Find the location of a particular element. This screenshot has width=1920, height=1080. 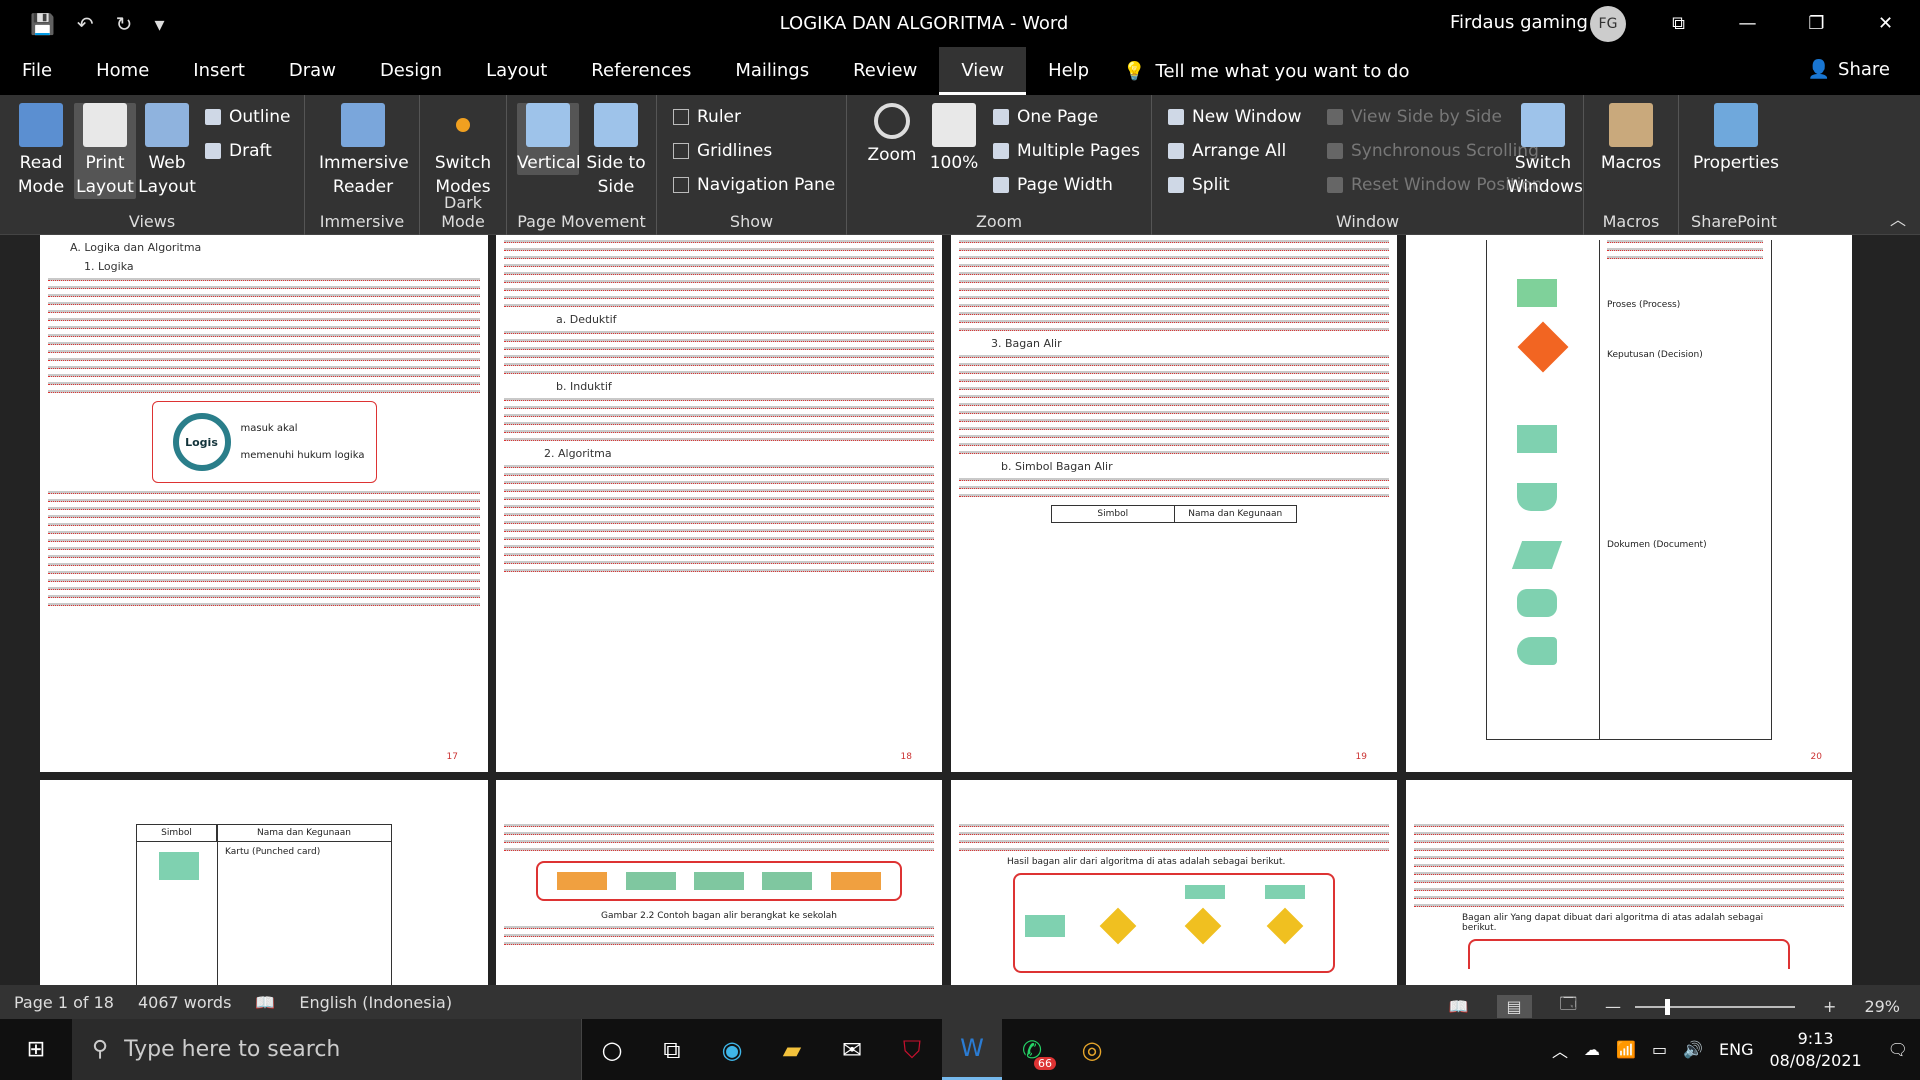

avatar: FG is located at coordinates (1608, 24).